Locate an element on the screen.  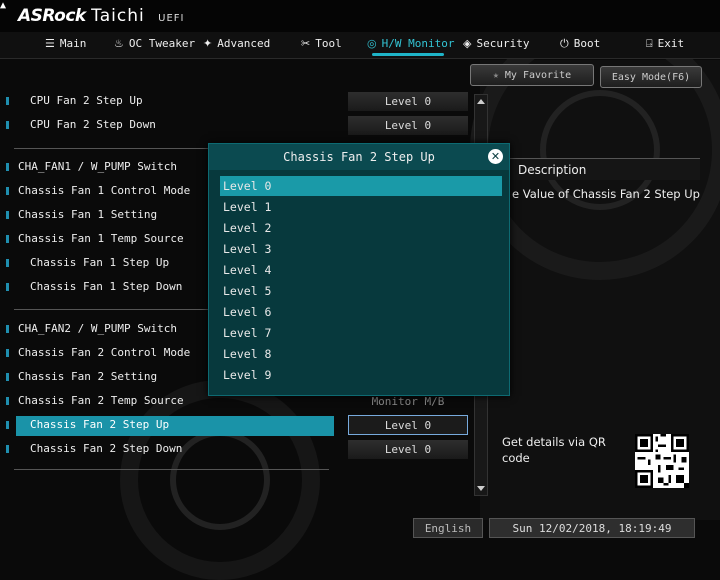
option-item: Level 2 is located at coordinates (361, 228).